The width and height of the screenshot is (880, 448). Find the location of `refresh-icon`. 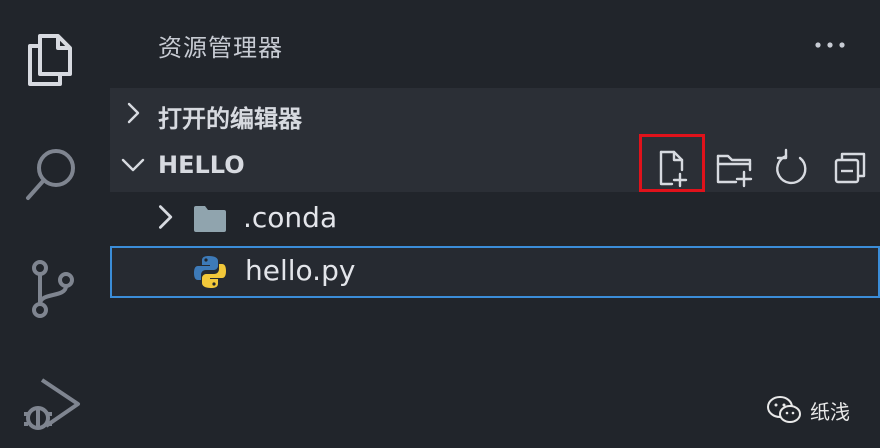

refresh-icon is located at coordinates (792, 168).